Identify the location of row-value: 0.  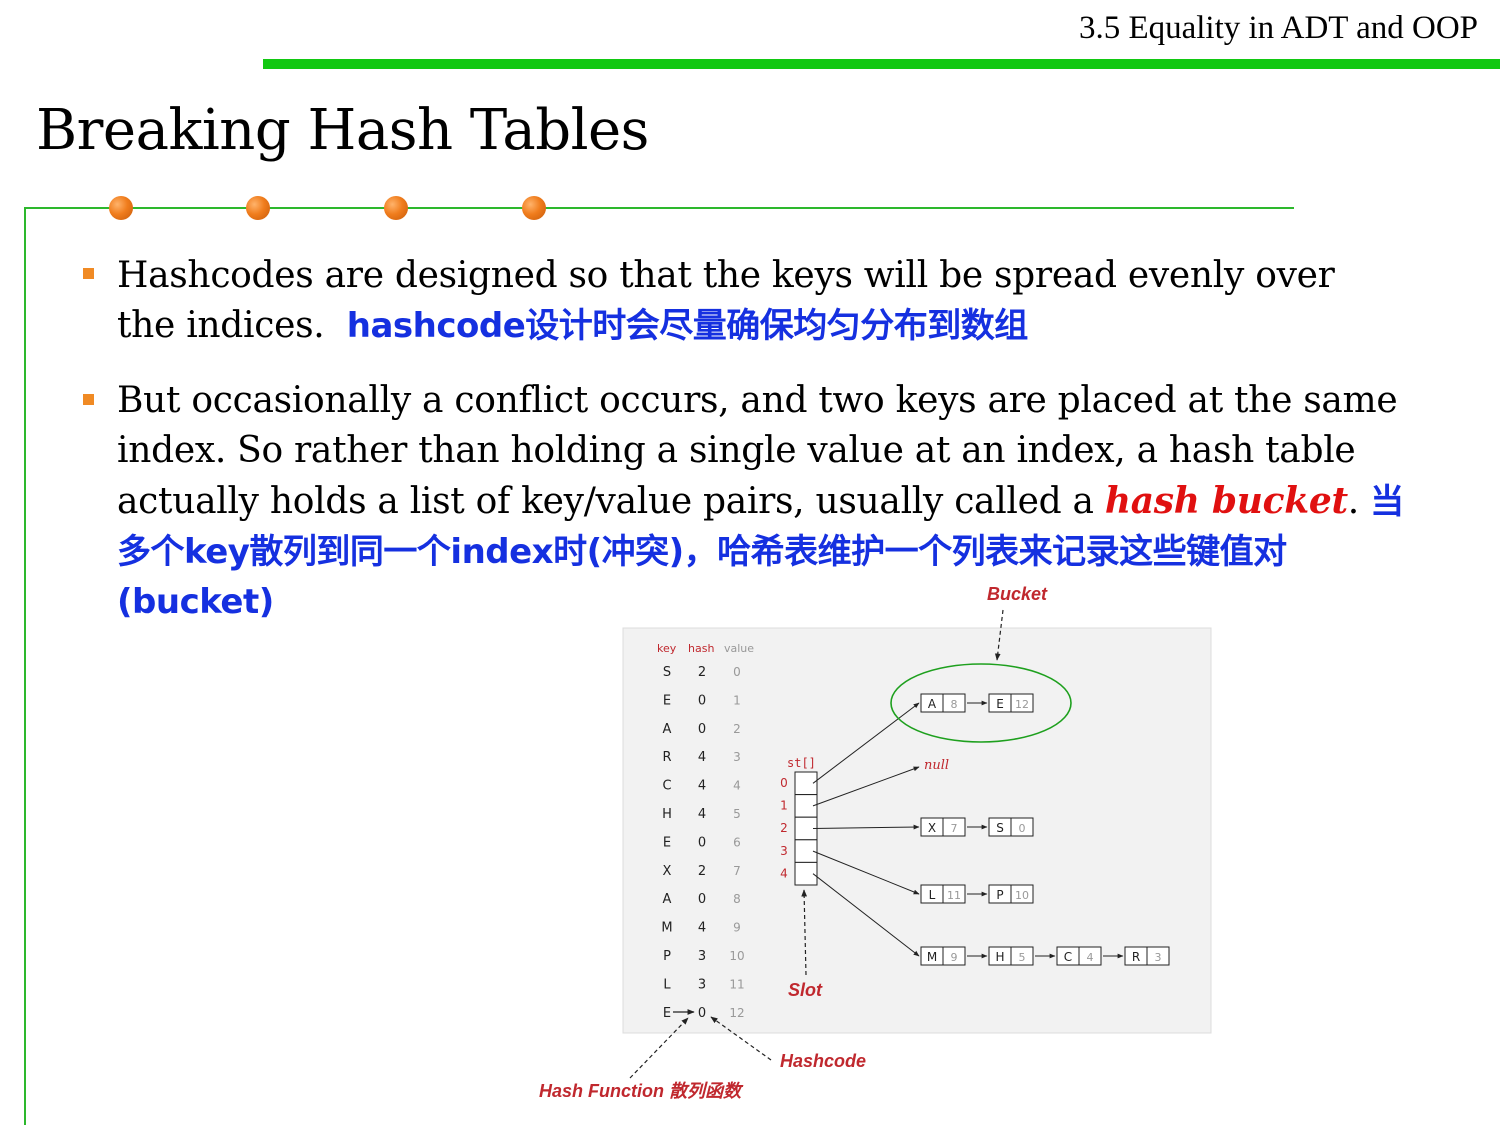
(737, 672).